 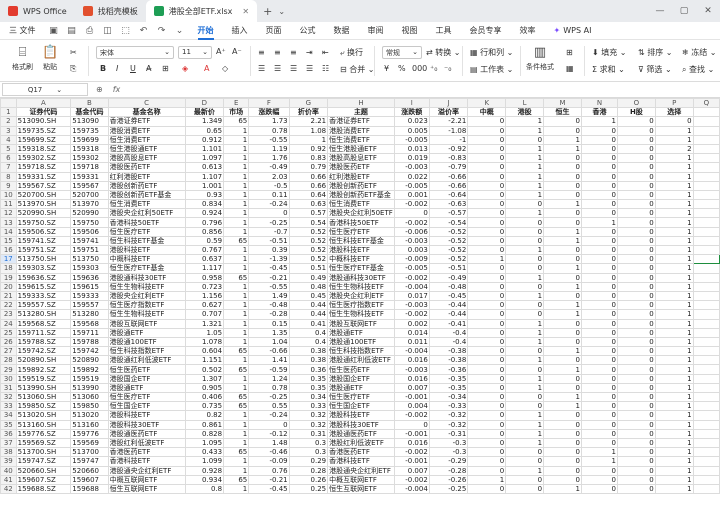 What do you see at coordinates (43, 250) in the screenshot?
I see `table-cell: 159751.SZ` at bounding box center [43, 250].